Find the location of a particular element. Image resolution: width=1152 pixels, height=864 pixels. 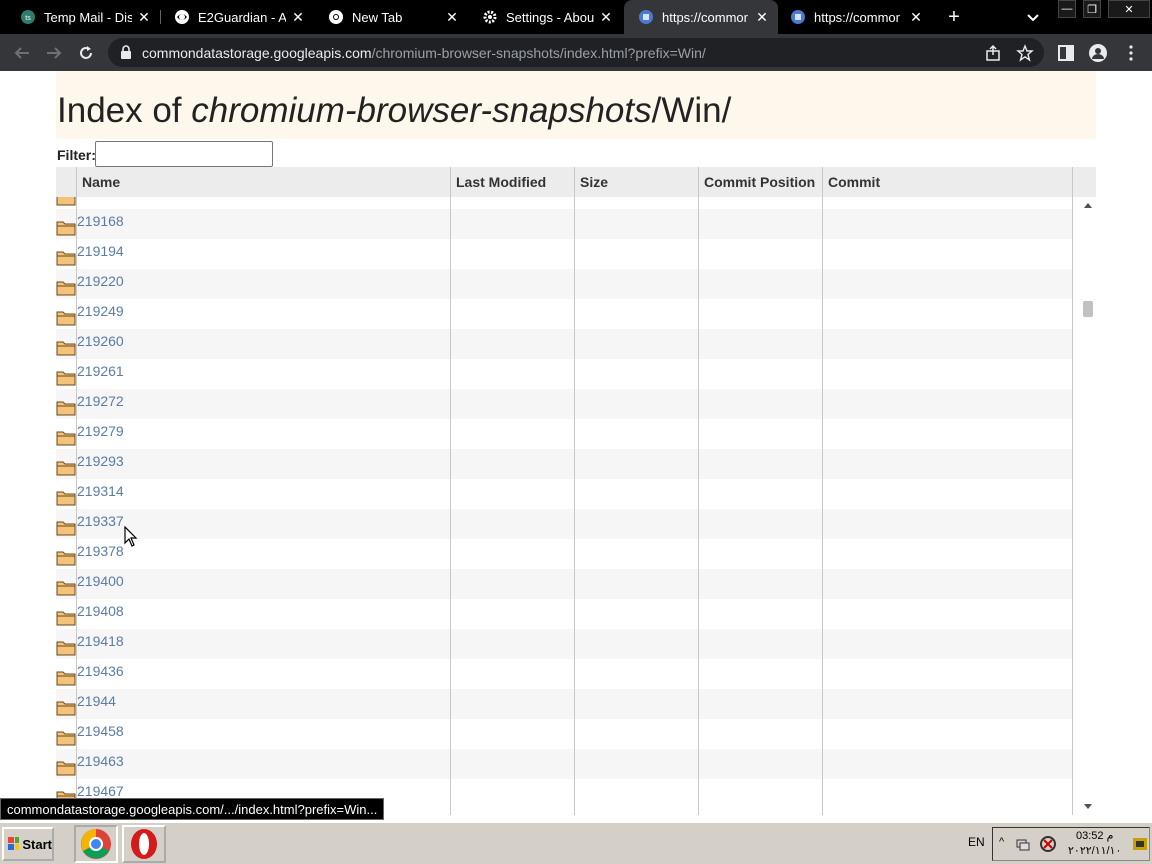

clock-time: 03:52 م is located at coordinates (1095, 836).